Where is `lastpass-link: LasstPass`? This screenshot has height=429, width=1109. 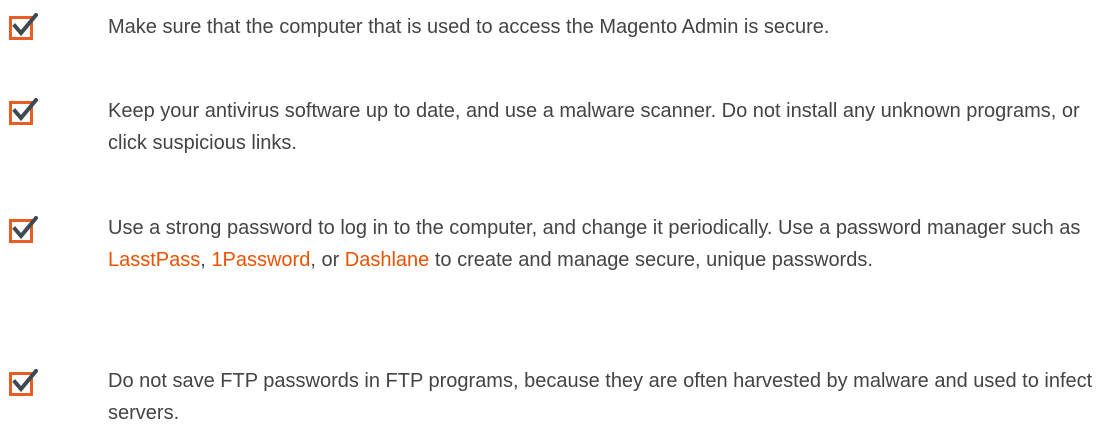 lastpass-link: LasstPass is located at coordinates (154, 260).